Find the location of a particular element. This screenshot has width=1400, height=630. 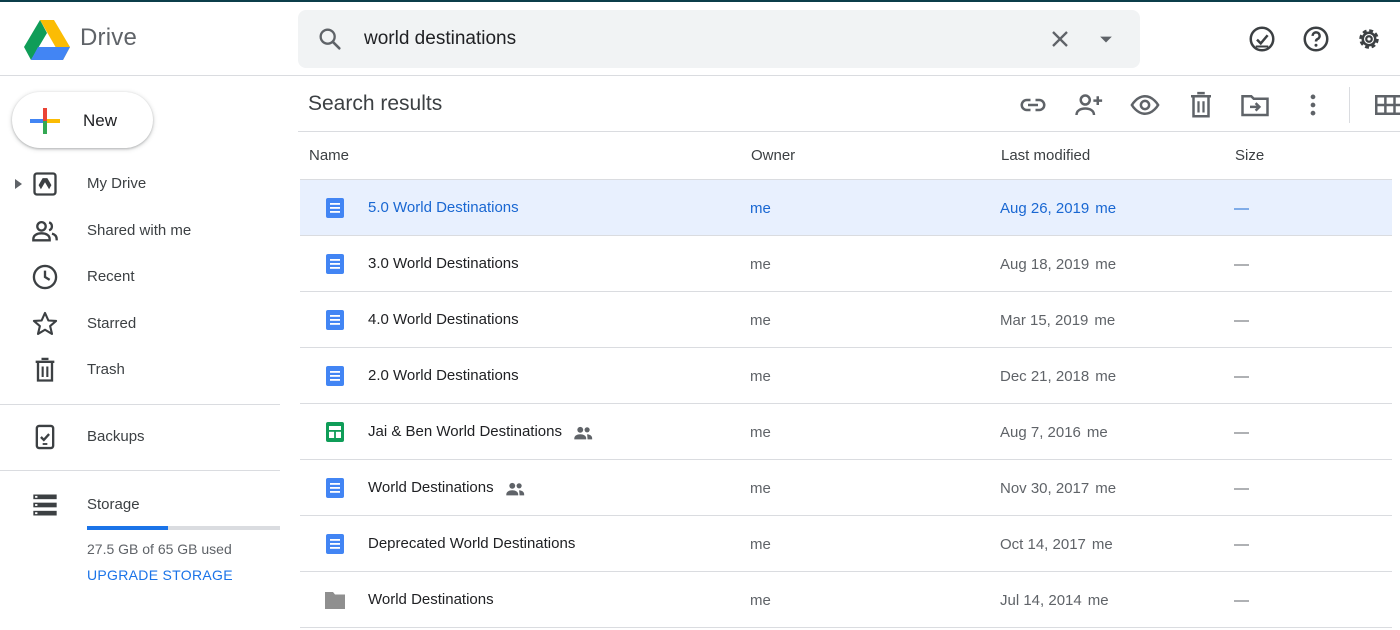

modified-date: Mar 15, 2019 is located at coordinates (1044, 320).